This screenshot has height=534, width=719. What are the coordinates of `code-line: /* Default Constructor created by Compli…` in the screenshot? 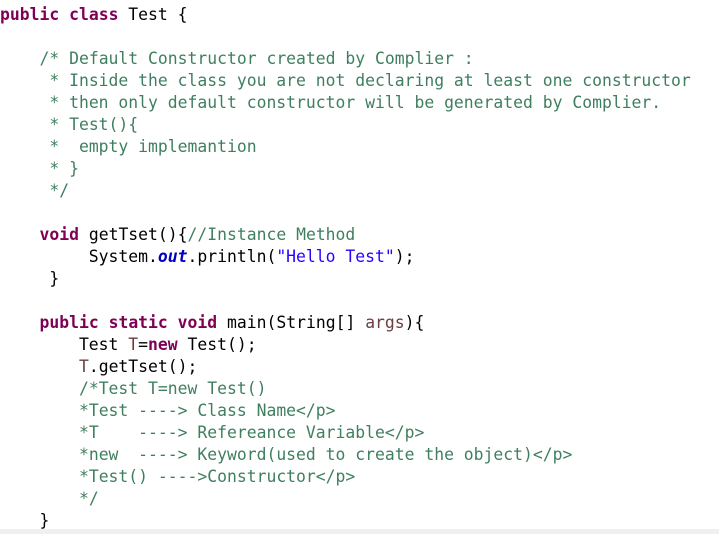 It's located at (359, 59).